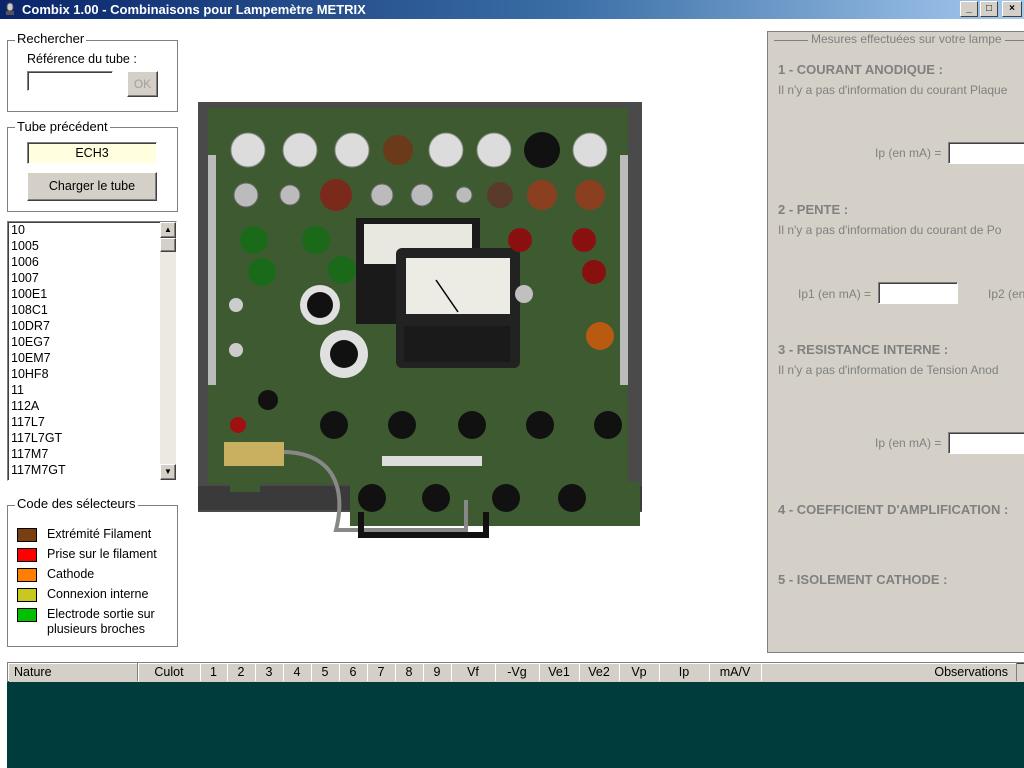  What do you see at coordinates (27, 595) in the screenshot?
I see `swatch-internal` at bounding box center [27, 595].